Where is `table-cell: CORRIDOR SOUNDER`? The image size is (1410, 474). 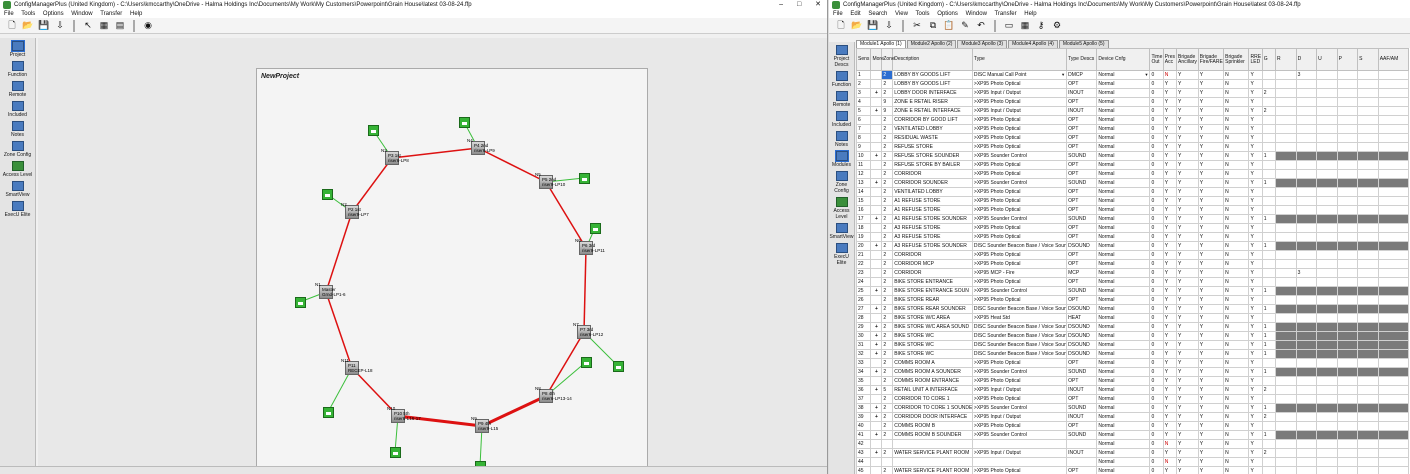
table-cell: CORRIDOR SOUNDER is located at coordinates (932, 183).